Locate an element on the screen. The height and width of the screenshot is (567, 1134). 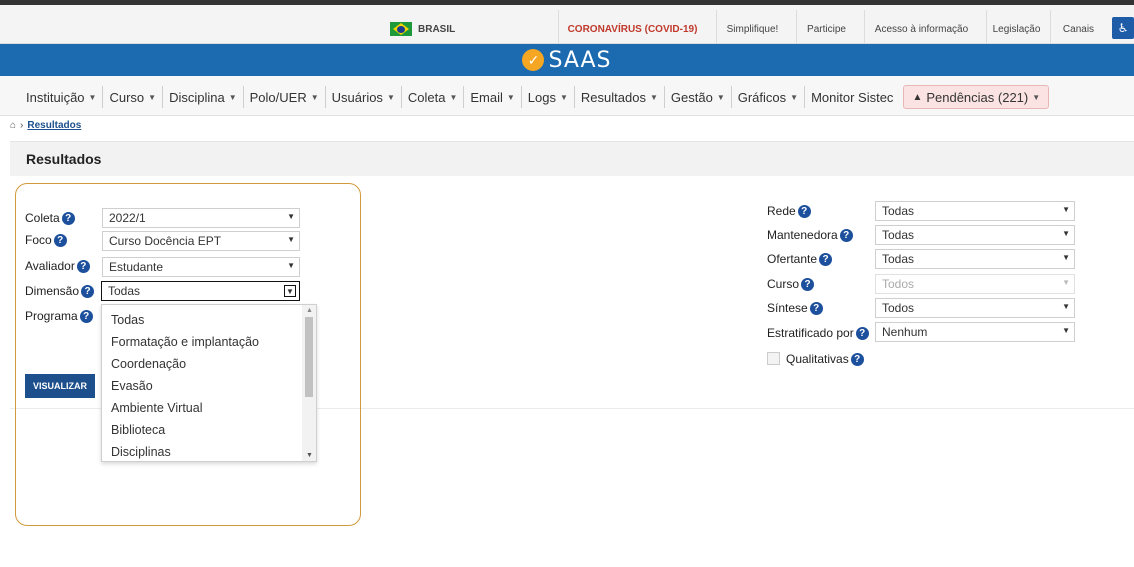
dimensao-label: Dimensão? is located at coordinates (60, 291).